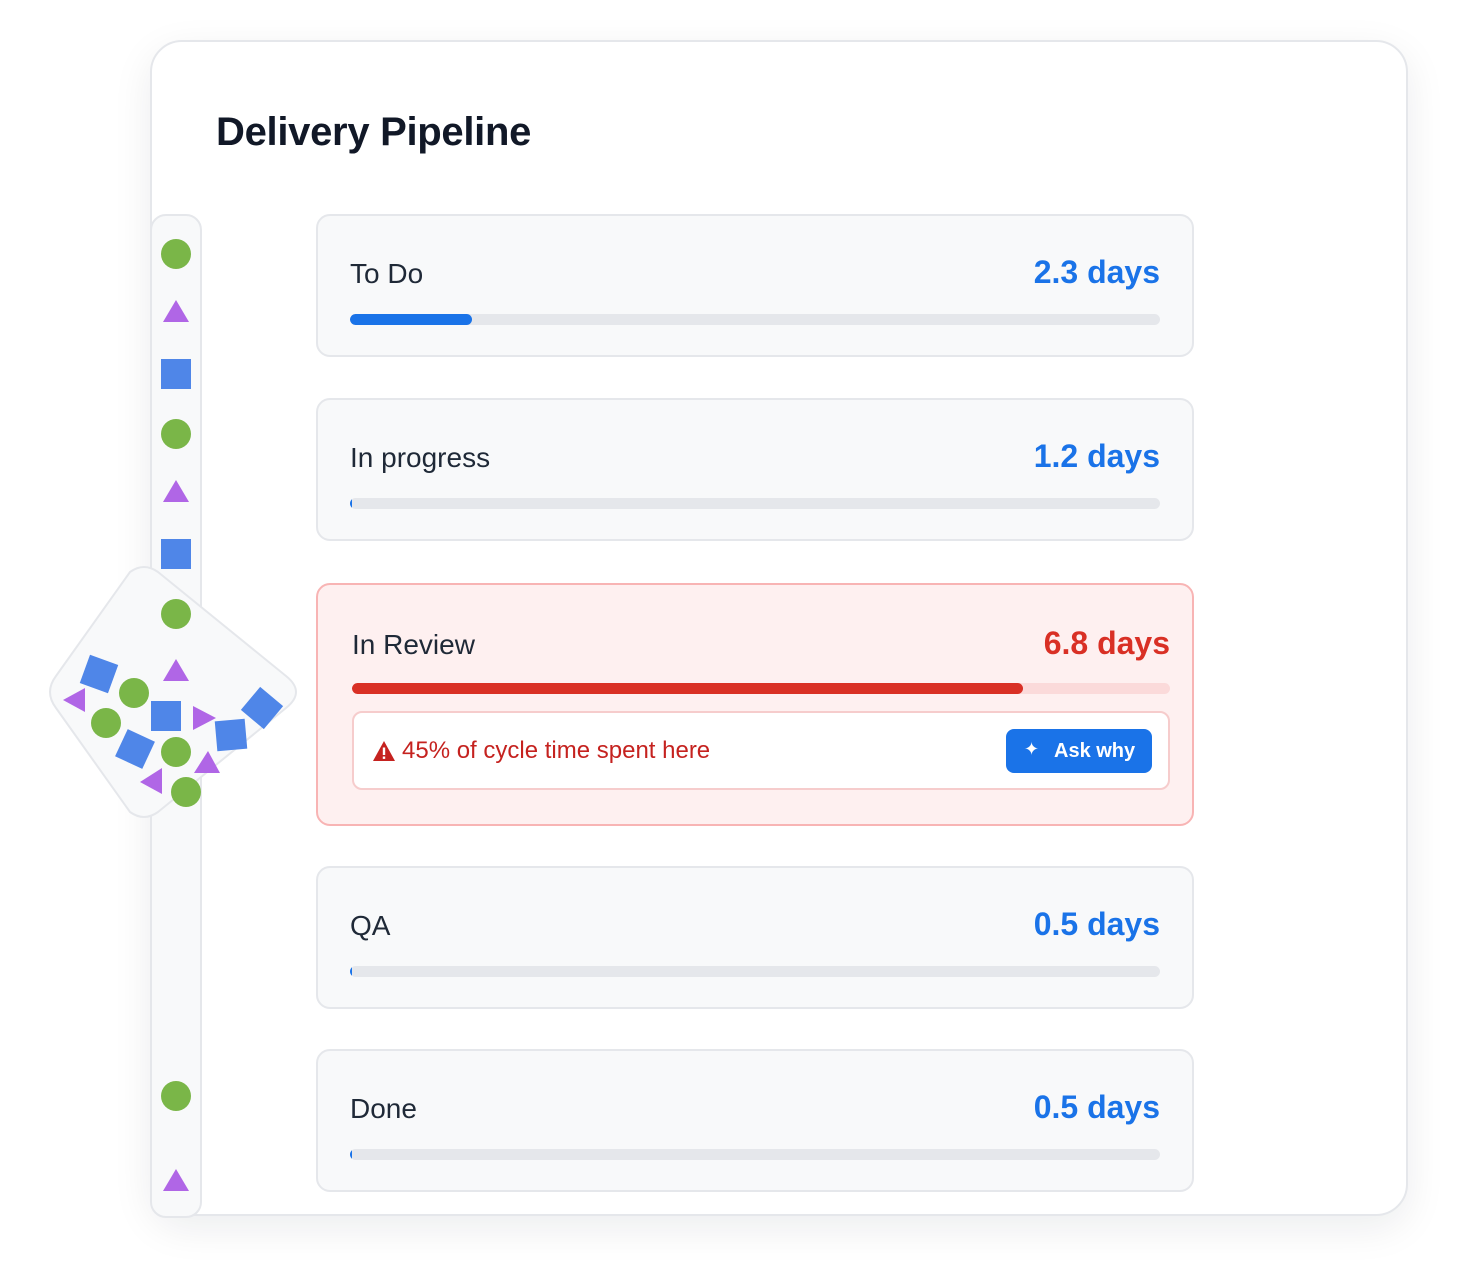 Image resolution: width=1458 pixels, height=1275 pixels. Describe the element at coordinates (1096, 272) in the screenshot. I see `stage-duration: 2.3 days` at that location.